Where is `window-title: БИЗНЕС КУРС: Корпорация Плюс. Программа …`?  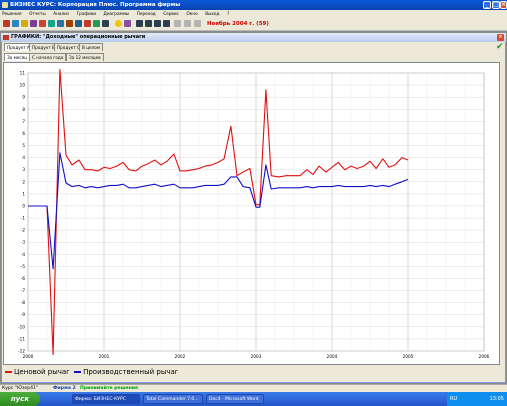 window-title: БИЗНЕС КУРС: Корпорация Плюс. Программа … is located at coordinates (95, 5).